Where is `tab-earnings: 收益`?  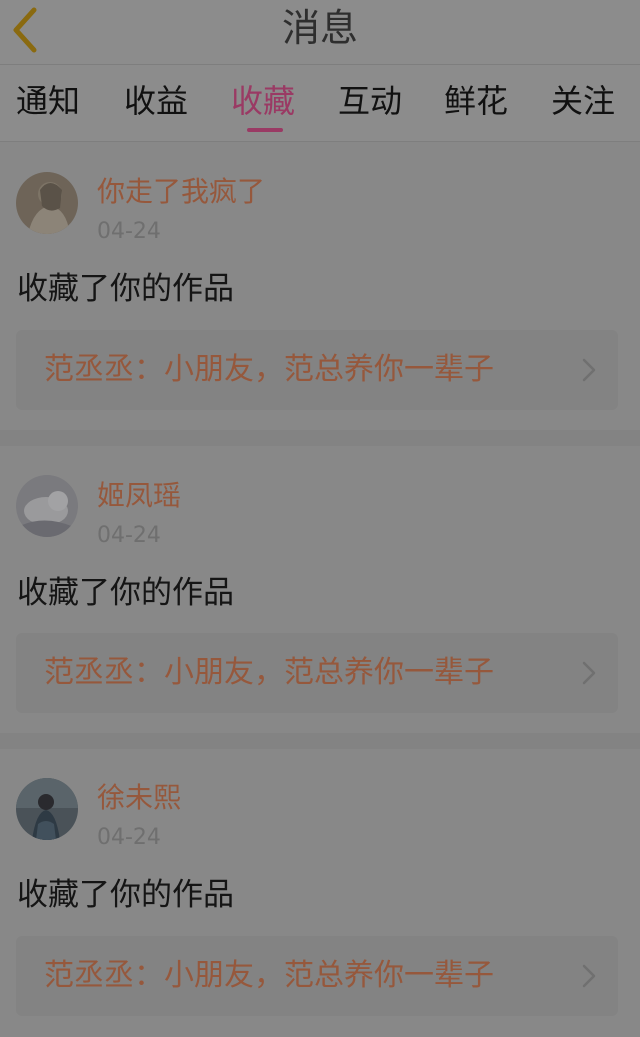
tab-earnings: 收益 is located at coordinates (156, 101).